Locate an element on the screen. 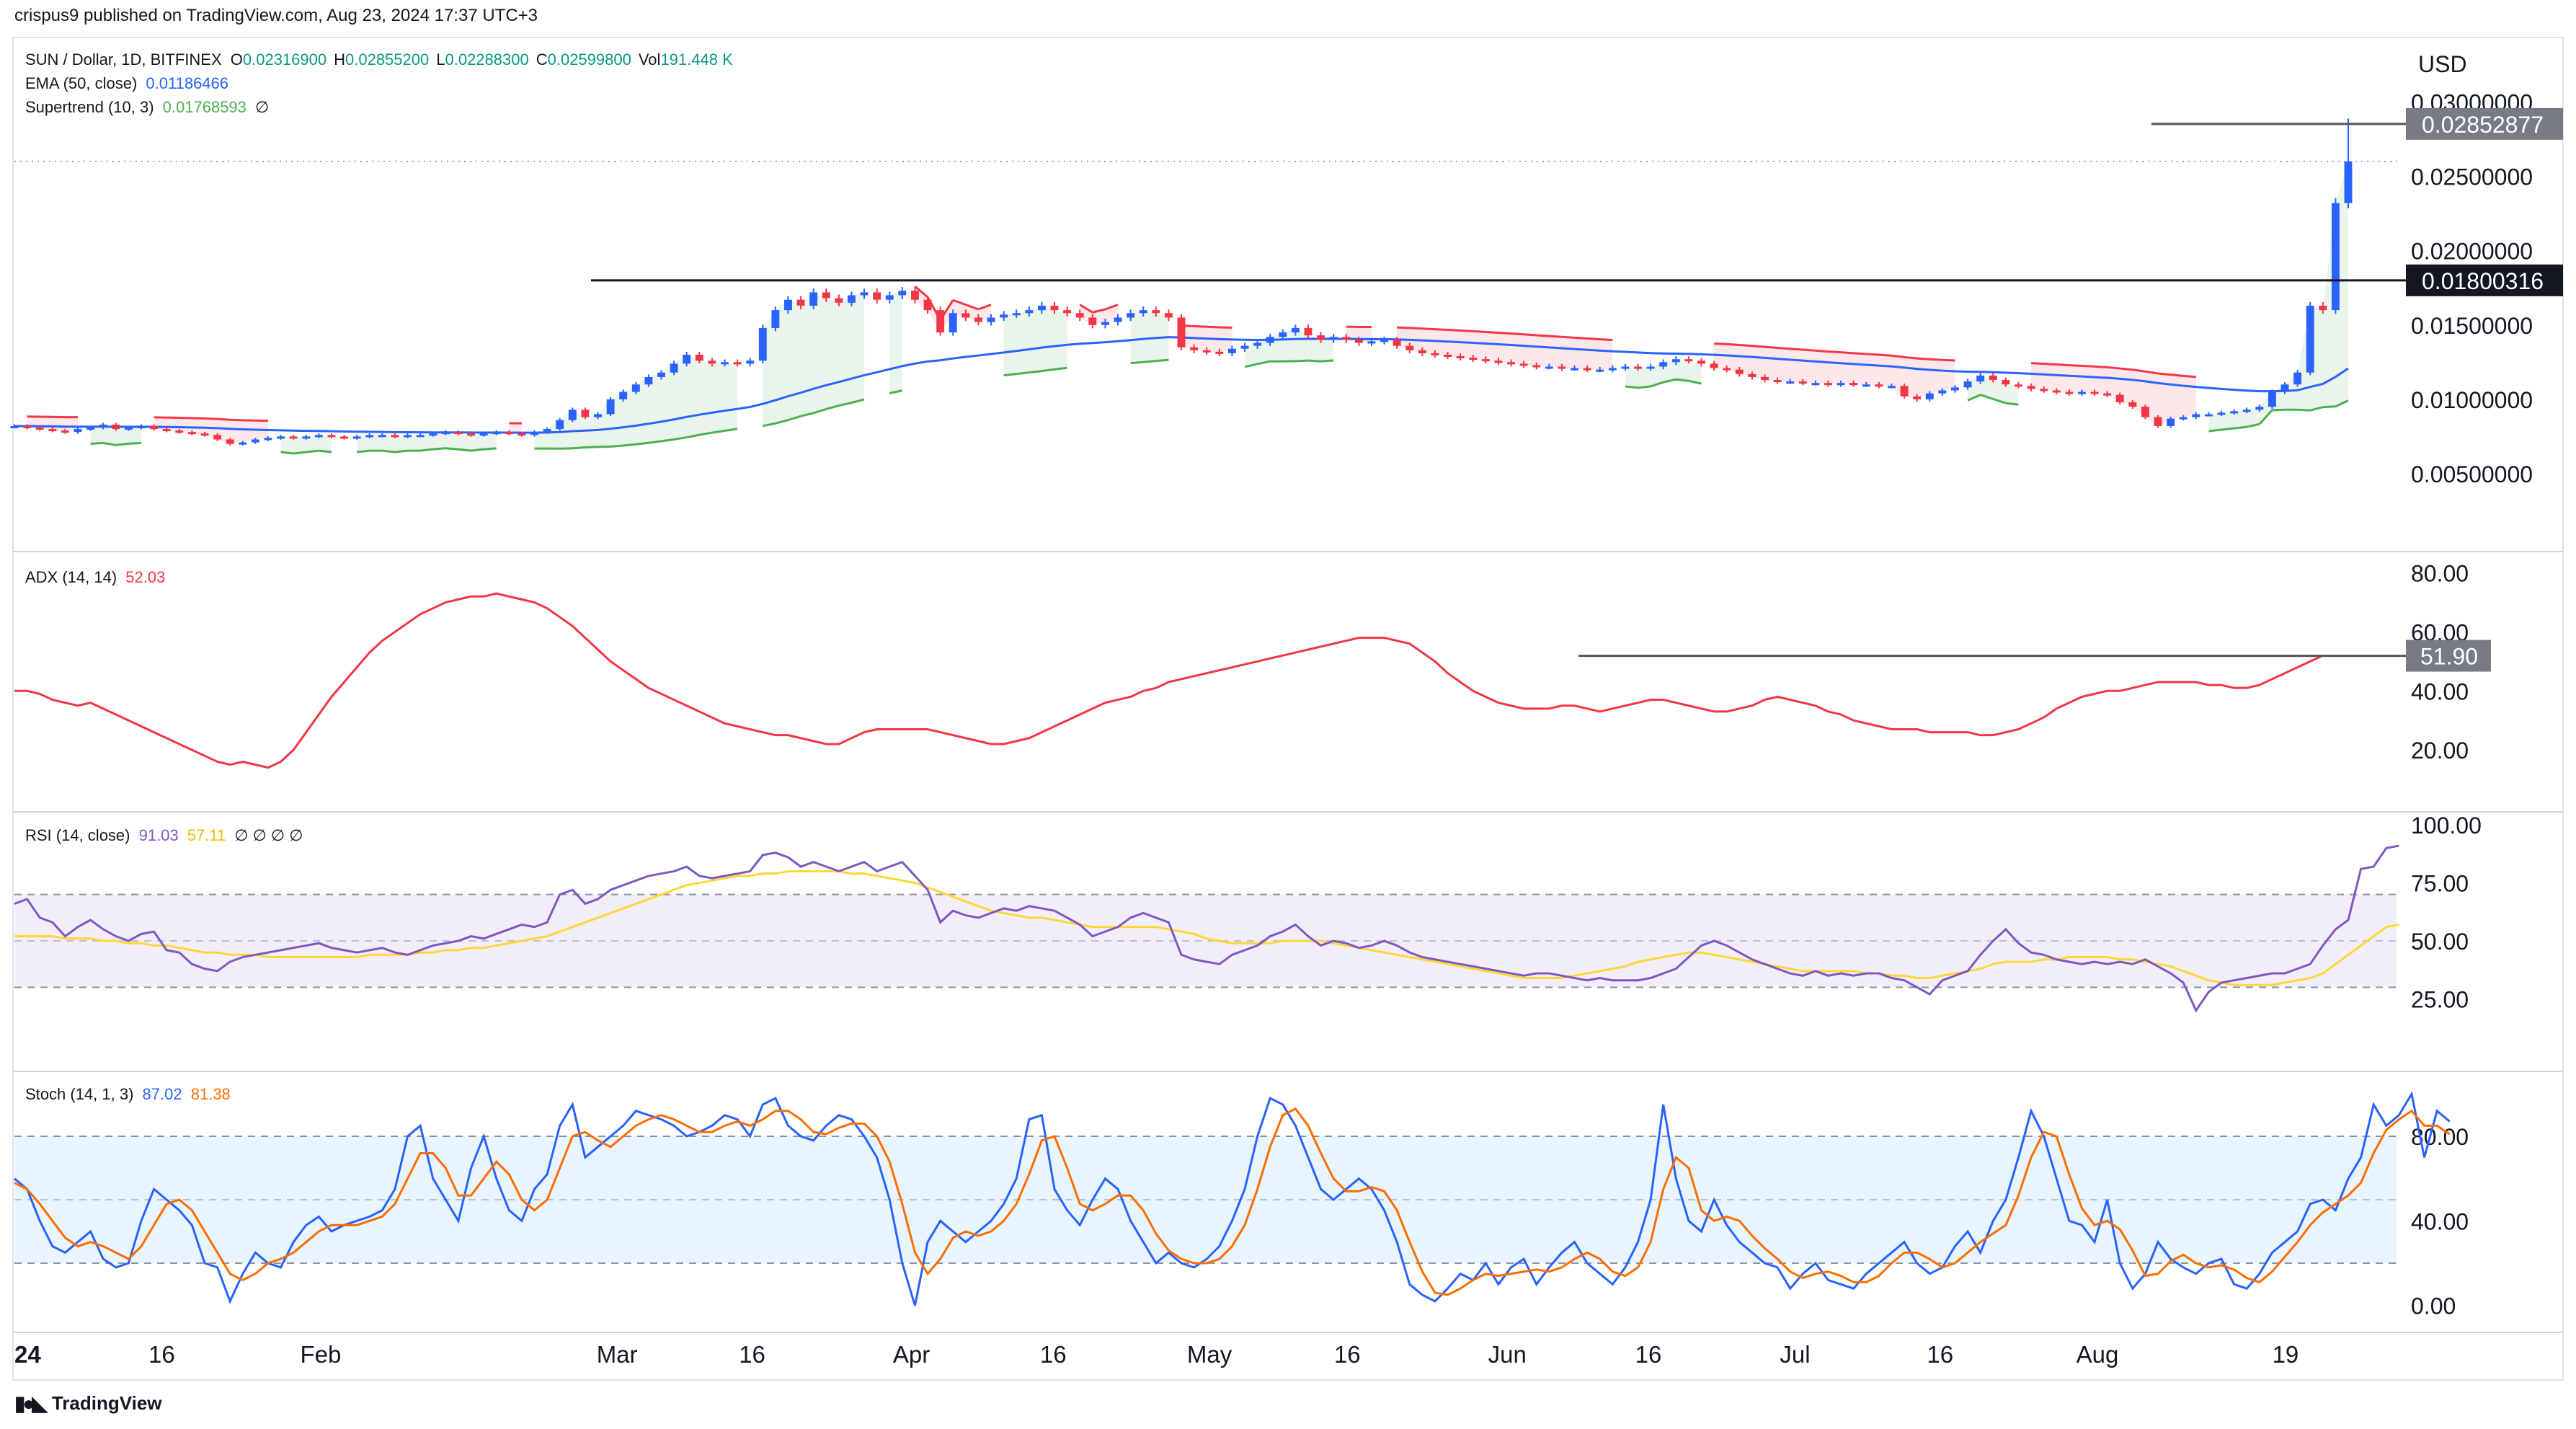  tradingview-logo: ▮●◣ TradingView is located at coordinates (88, 1404).